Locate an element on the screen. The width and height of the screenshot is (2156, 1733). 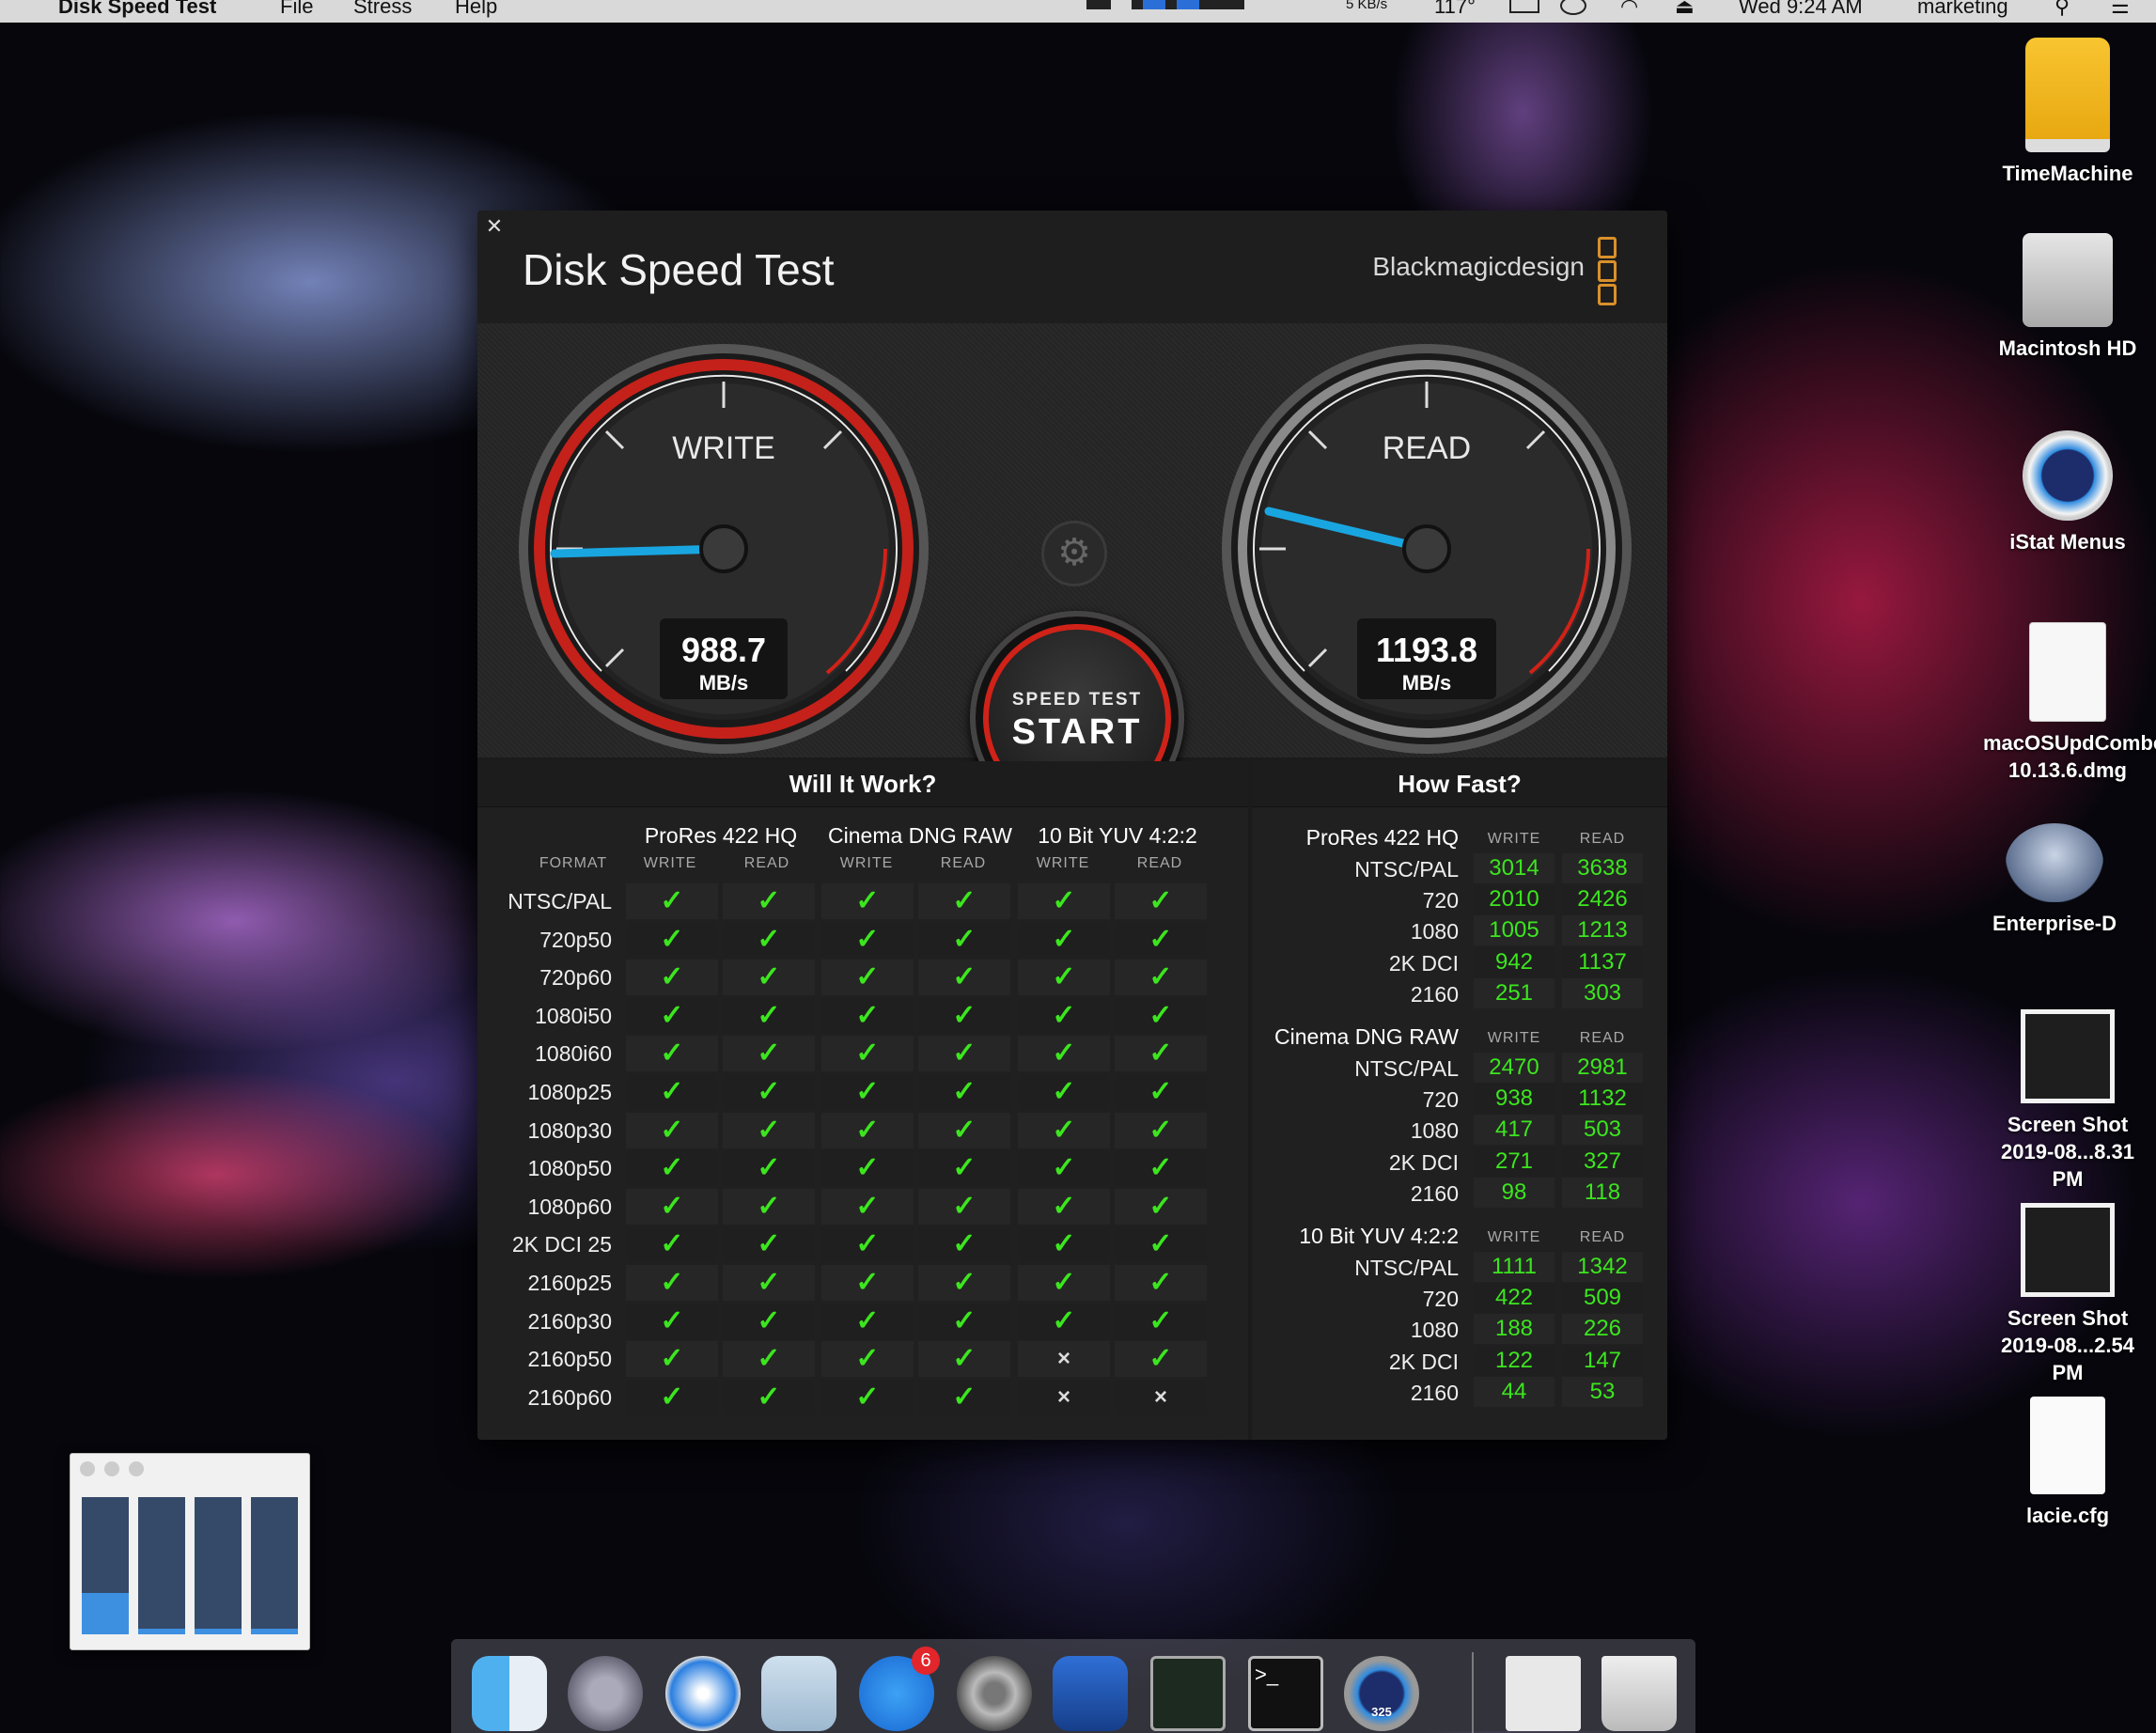
how-fast-read-value: 2981 is located at coordinates (1603, 1068).